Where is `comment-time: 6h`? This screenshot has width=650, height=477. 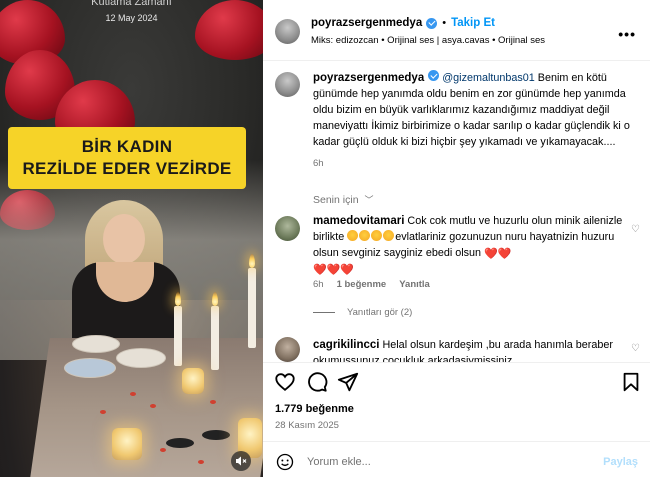 comment-time: 6h is located at coordinates (318, 284).